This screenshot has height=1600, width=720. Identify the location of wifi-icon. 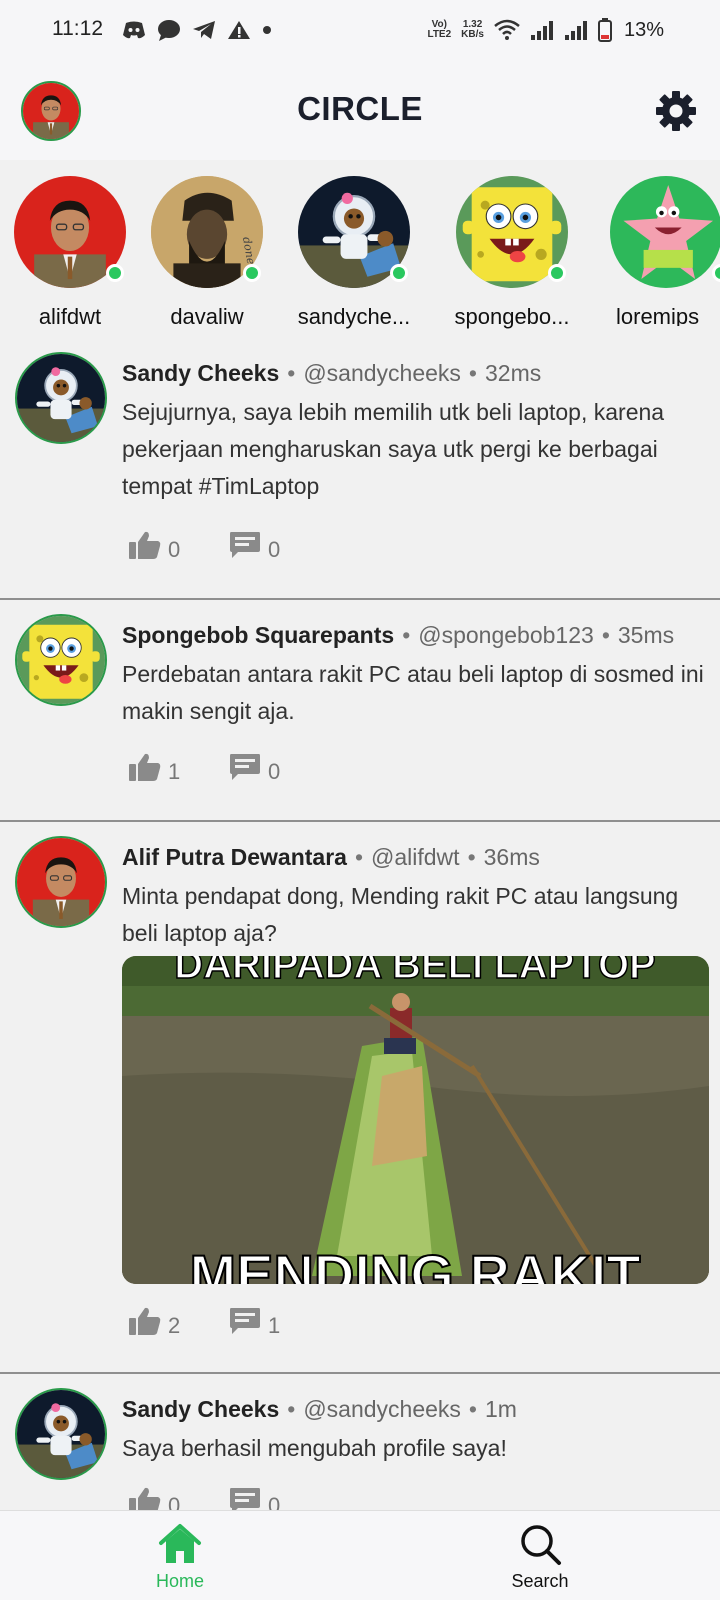
(507, 29).